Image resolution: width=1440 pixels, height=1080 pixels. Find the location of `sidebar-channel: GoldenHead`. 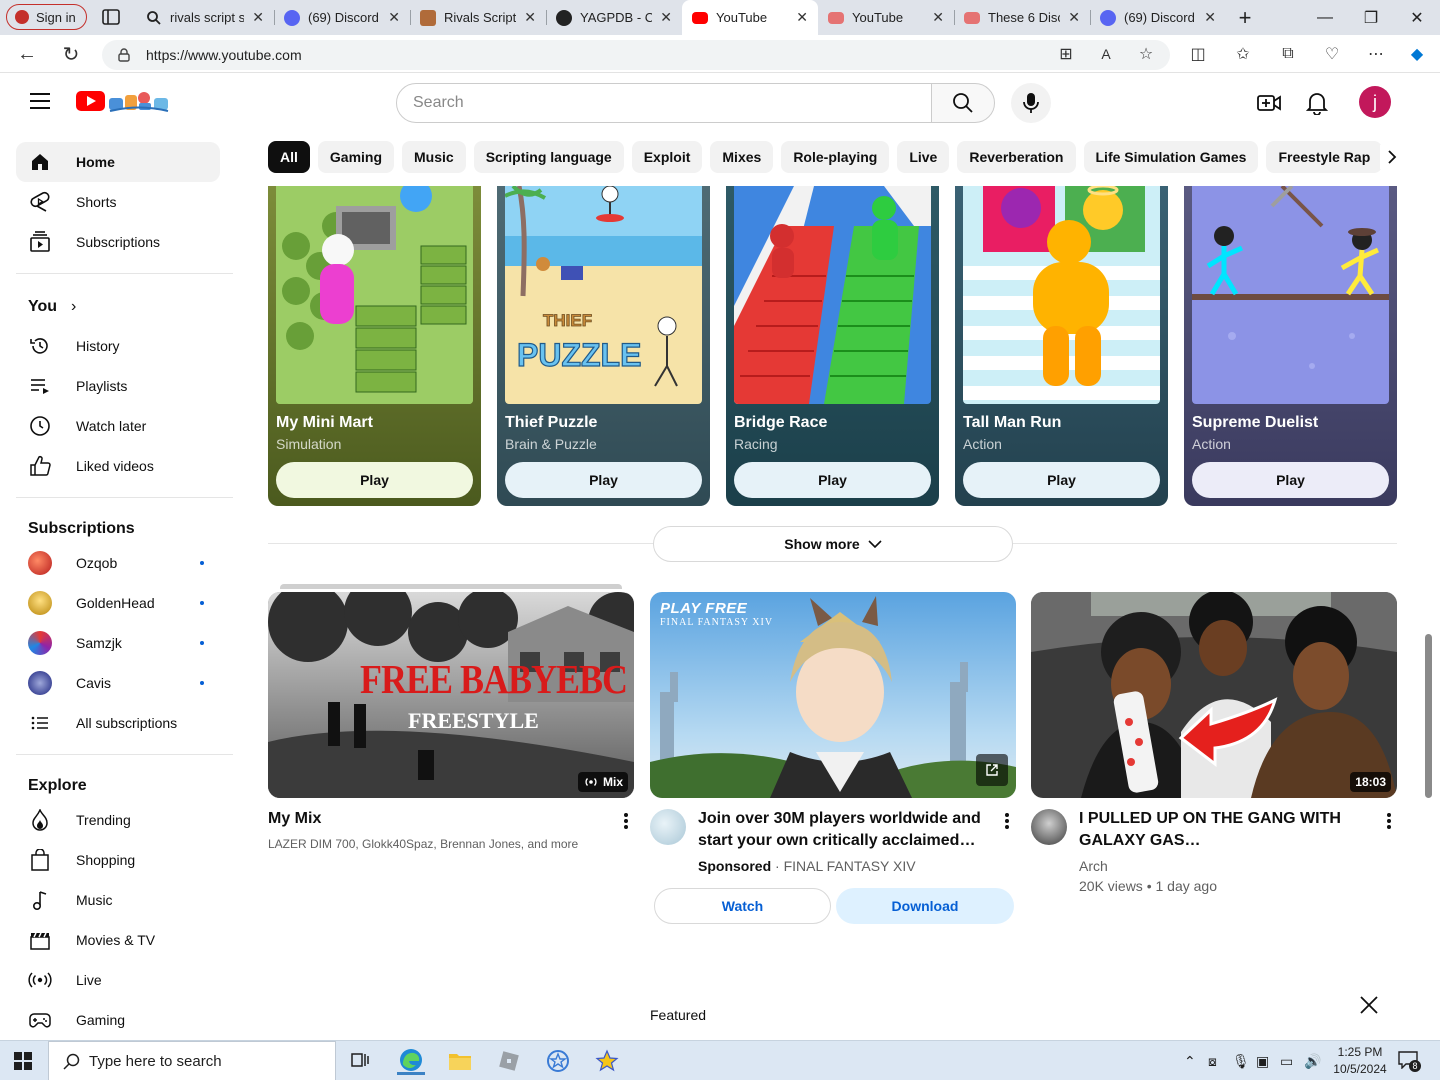

sidebar-channel: GoldenHead is located at coordinates (118, 603).